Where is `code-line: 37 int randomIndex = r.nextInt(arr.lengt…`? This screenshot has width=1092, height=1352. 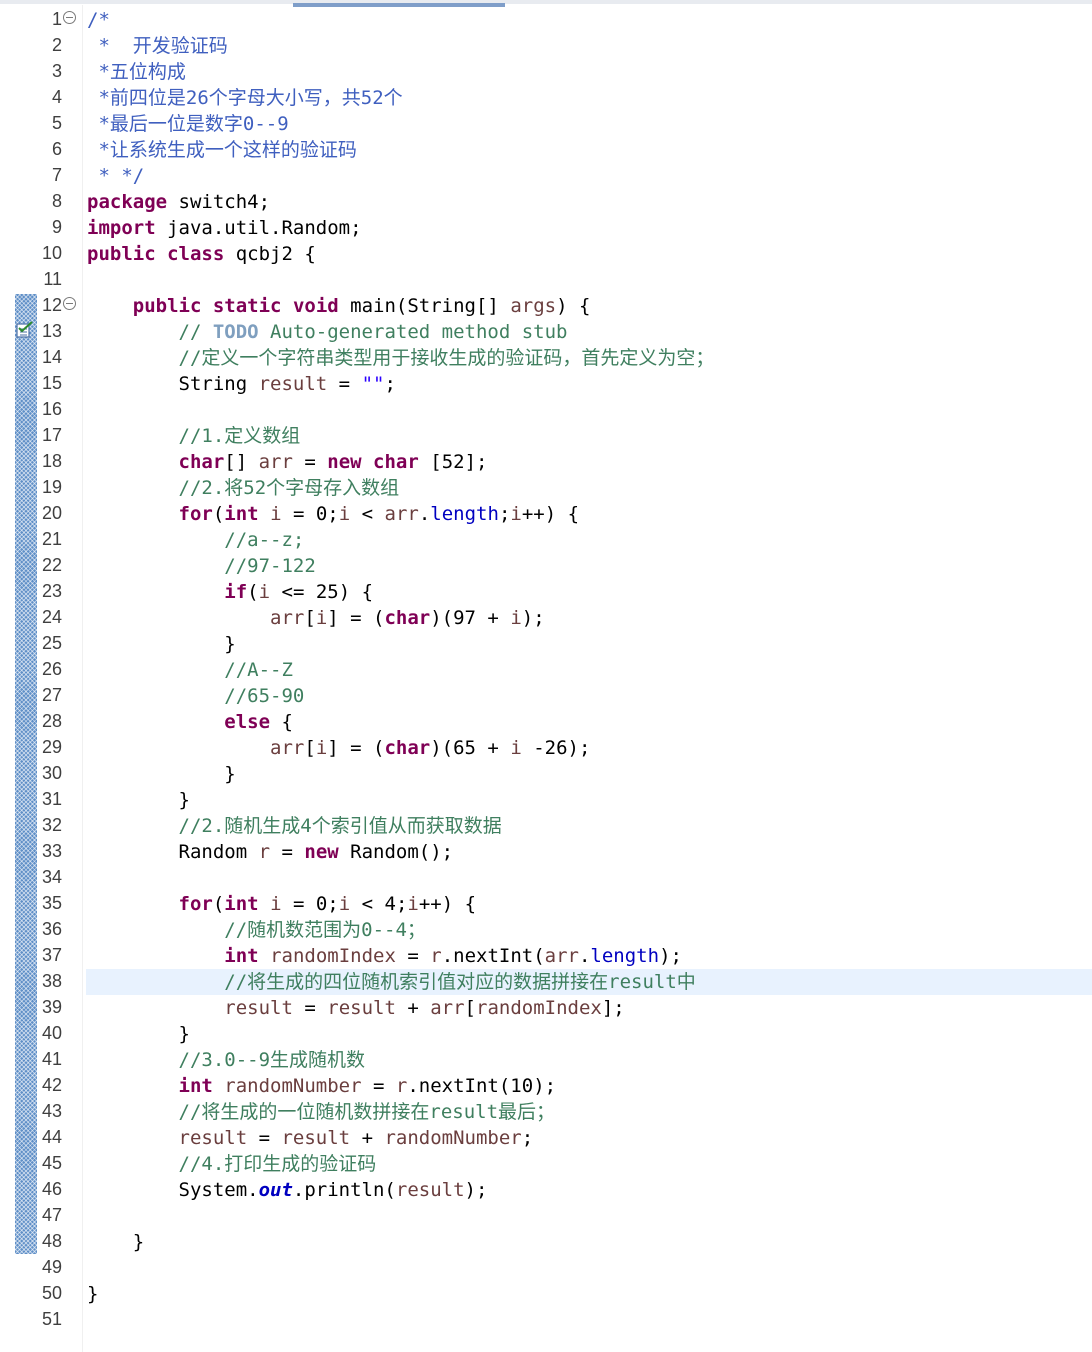
code-line: 37 int randomIndex = r.nextInt(arr.lengt… is located at coordinates (546, 956).